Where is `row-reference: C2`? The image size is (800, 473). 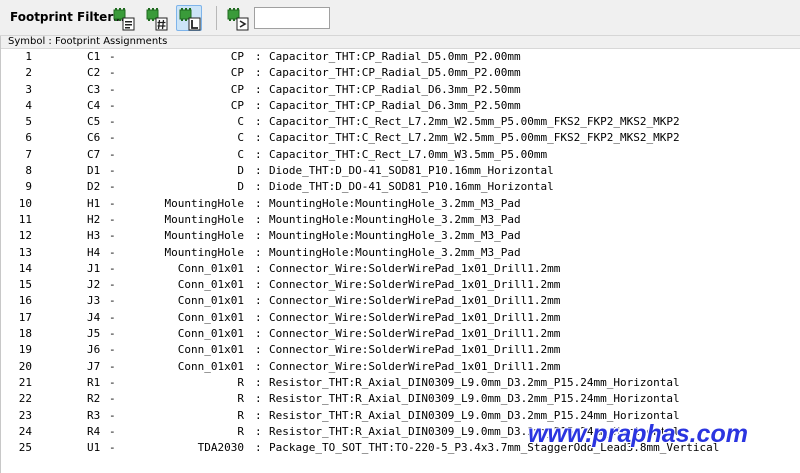 row-reference: C2 is located at coordinates (94, 73).